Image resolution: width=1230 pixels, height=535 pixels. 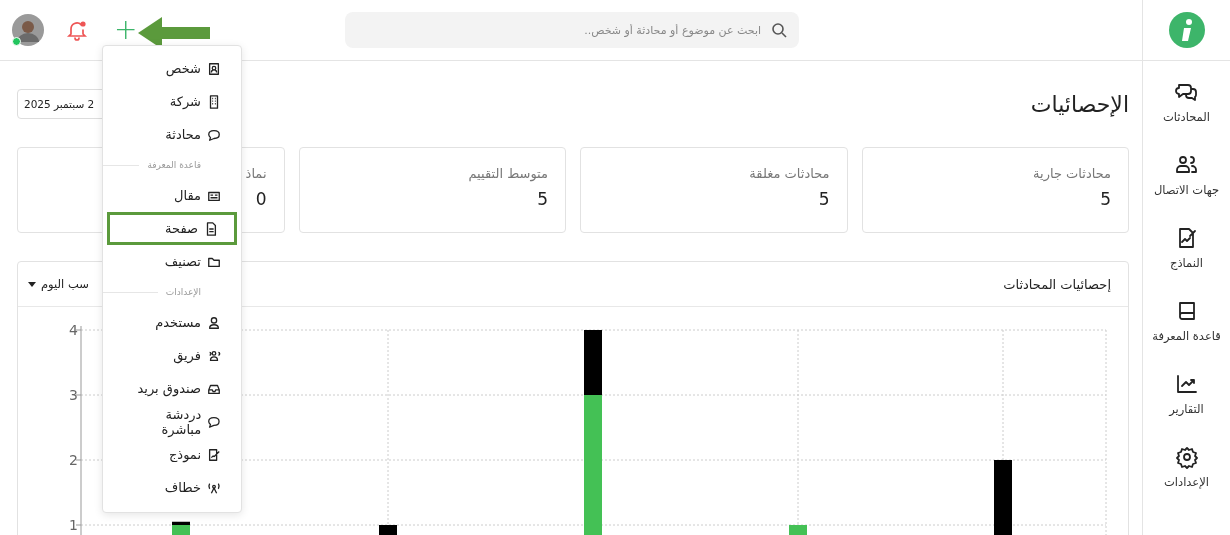 I want to click on page-icon, so click(x=211, y=228).